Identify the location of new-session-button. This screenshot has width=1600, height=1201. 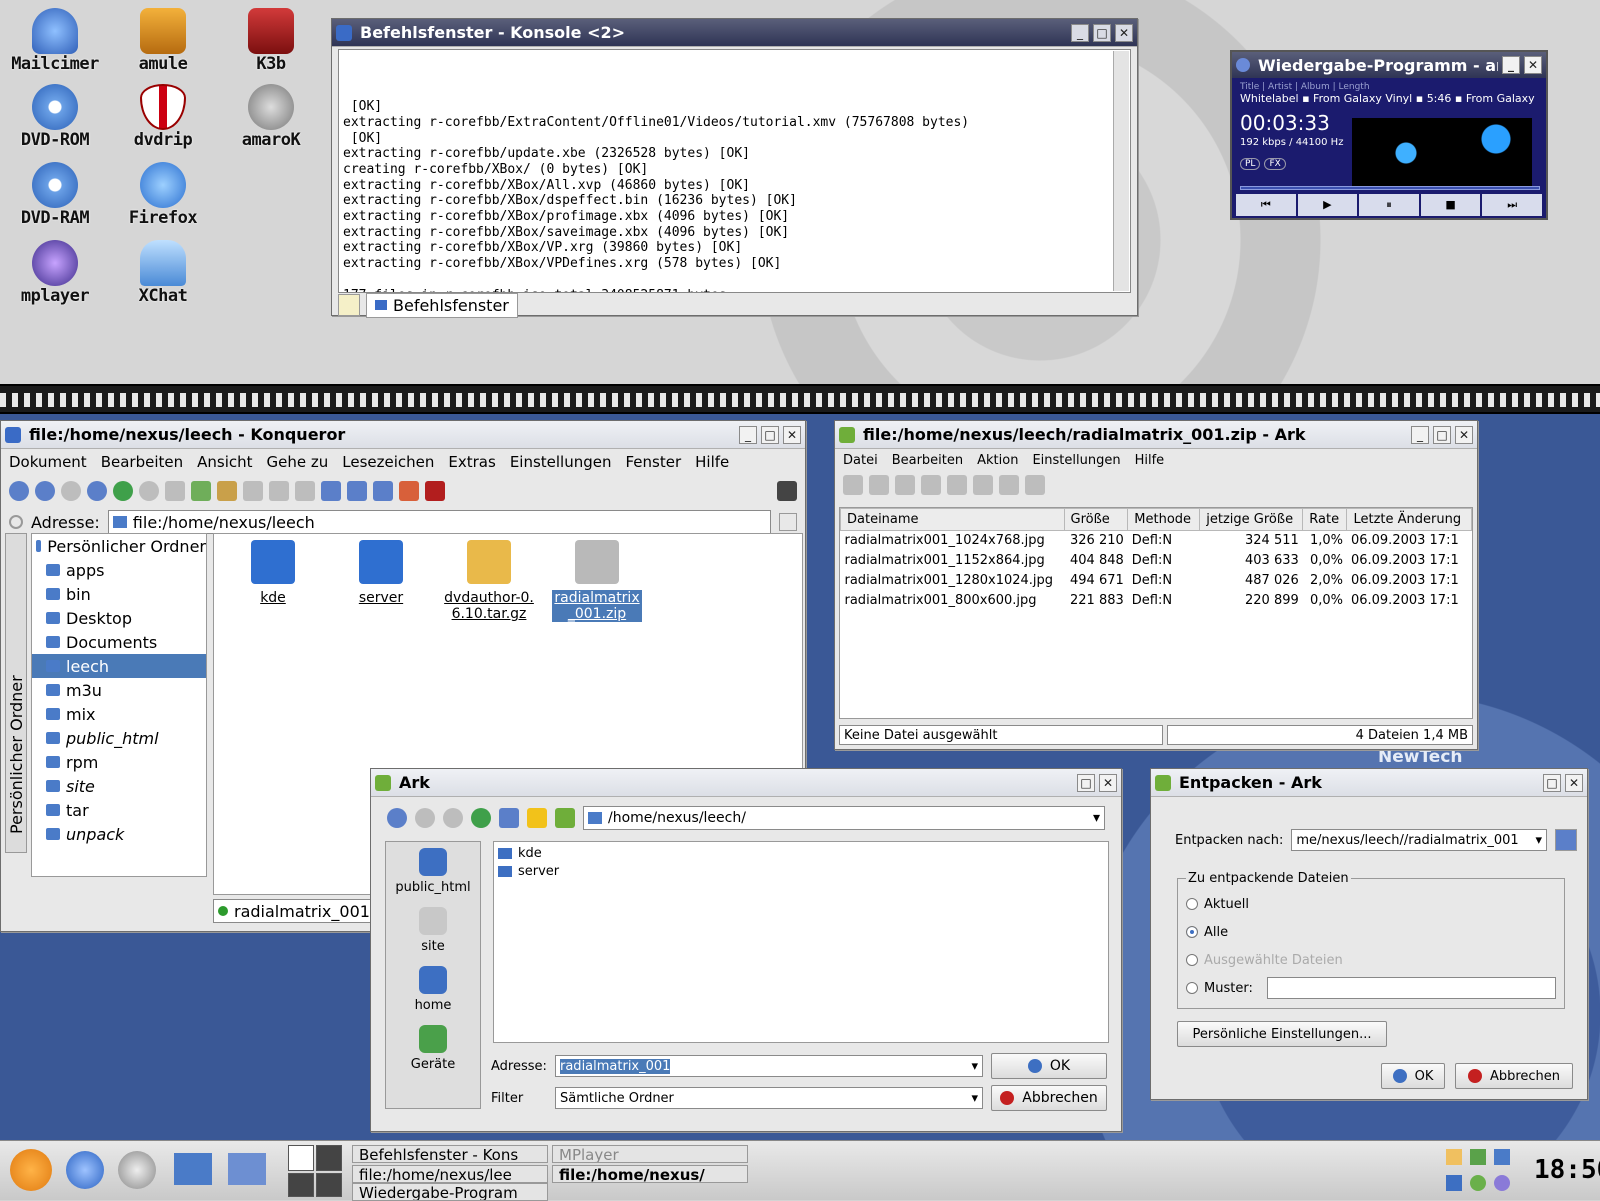
(349, 305).